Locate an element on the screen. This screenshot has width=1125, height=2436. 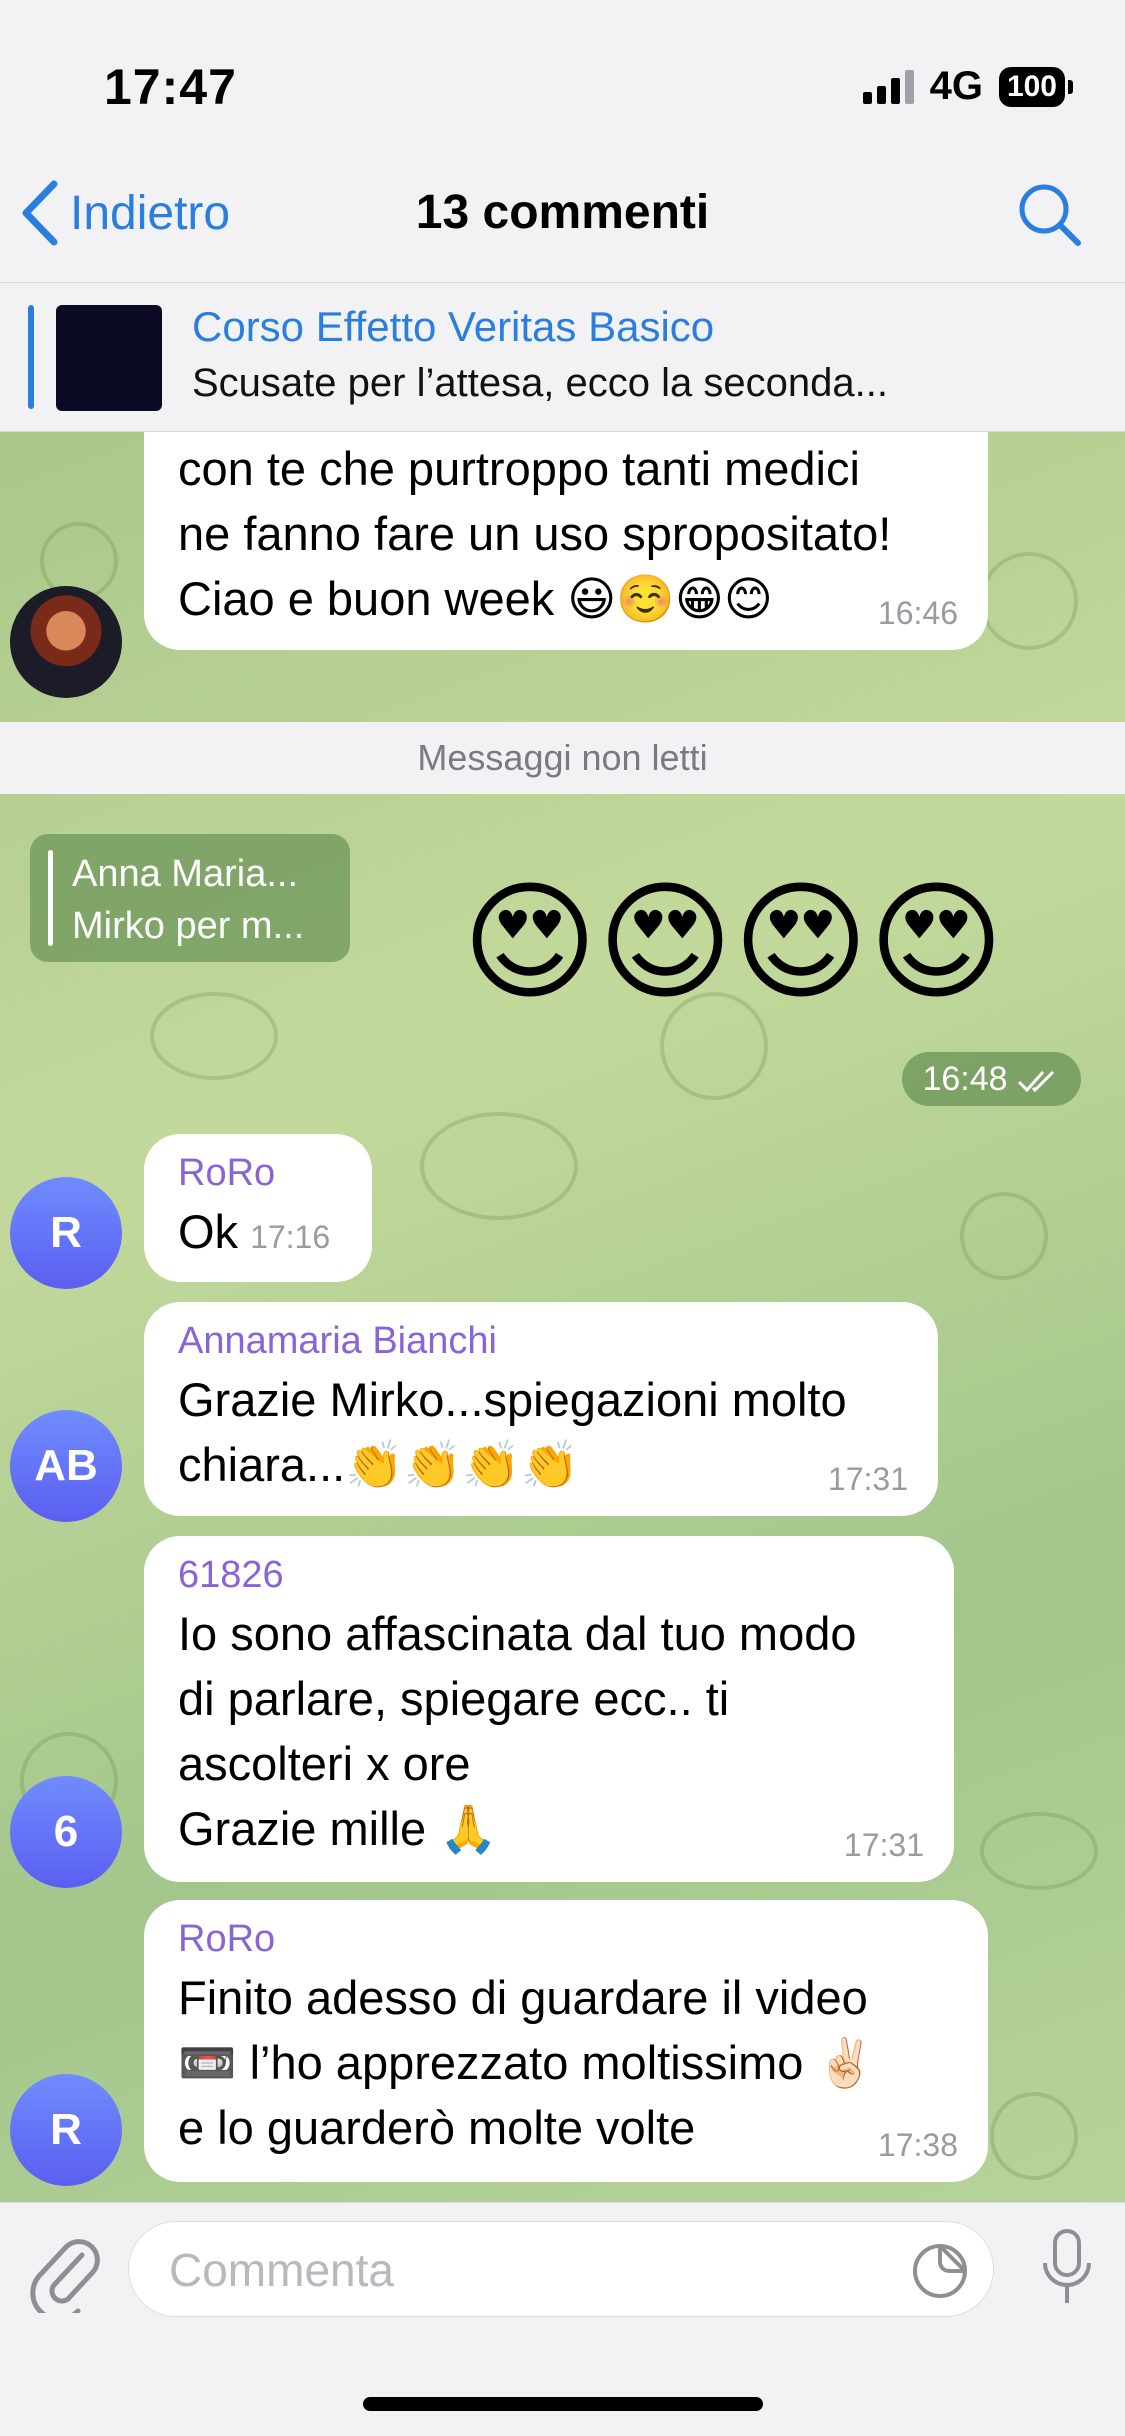
message-text: 📼 l’ho apprezzato moltissimo ✌🏻 is located at coordinates (526, 2062).